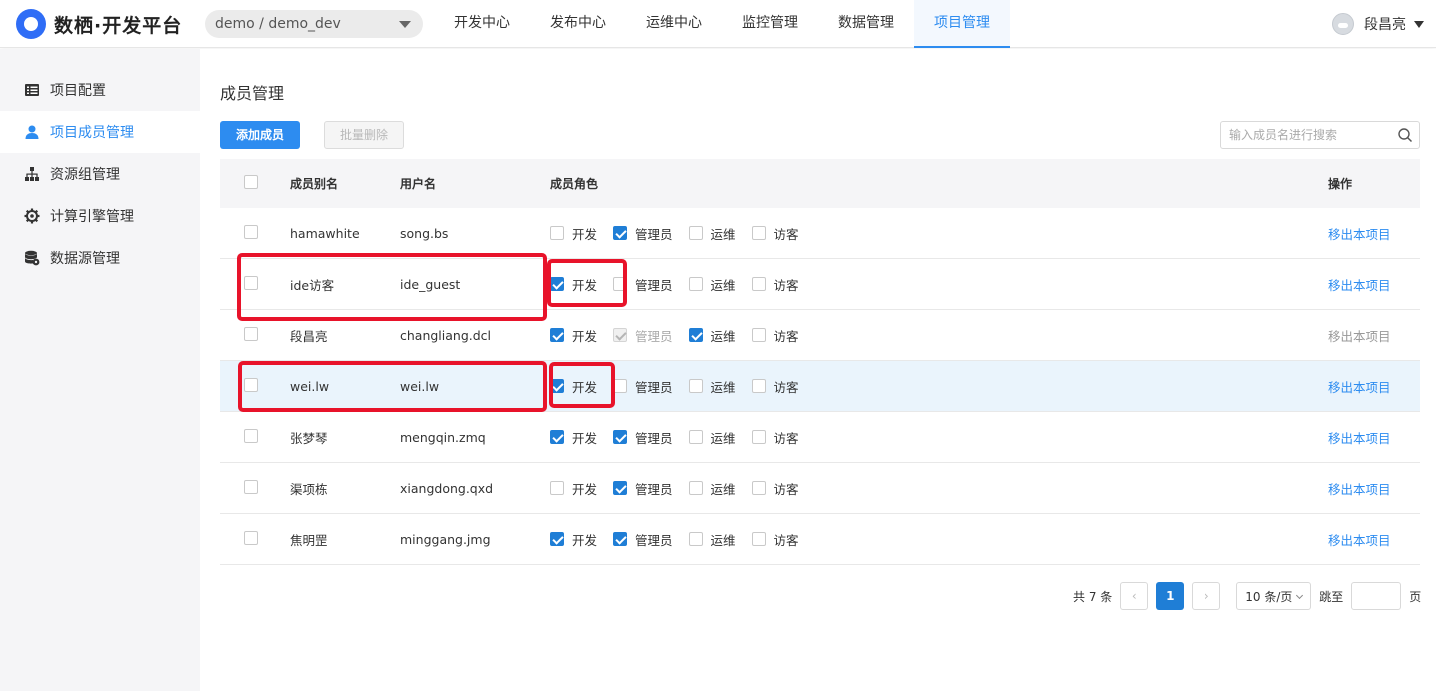  Describe the element at coordinates (820, 183) in the screenshot. I see `table-header: 成员别名 用户名 成员角色 操作` at that location.